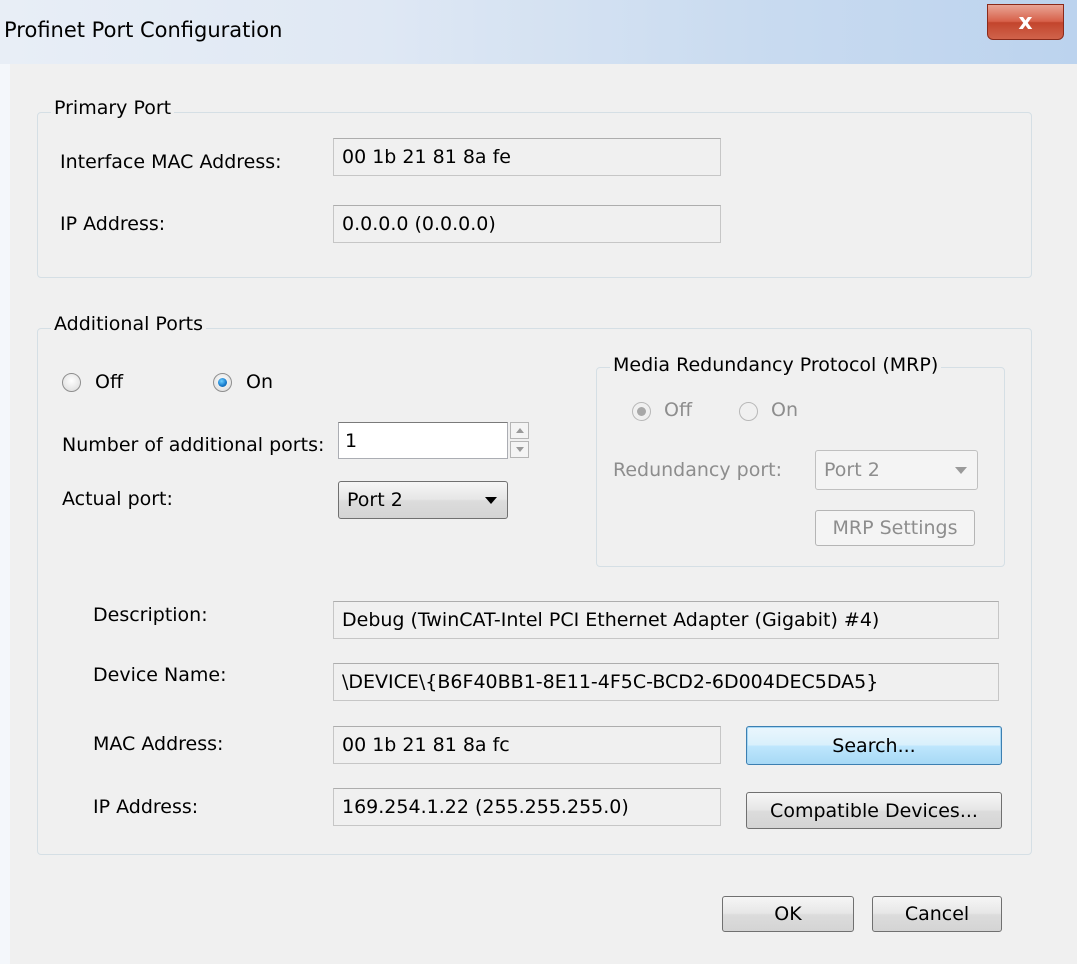 The height and width of the screenshot is (964, 1077). What do you see at coordinates (852, 470) in the screenshot?
I see `redundancy-port-value: Port 2` at bounding box center [852, 470].